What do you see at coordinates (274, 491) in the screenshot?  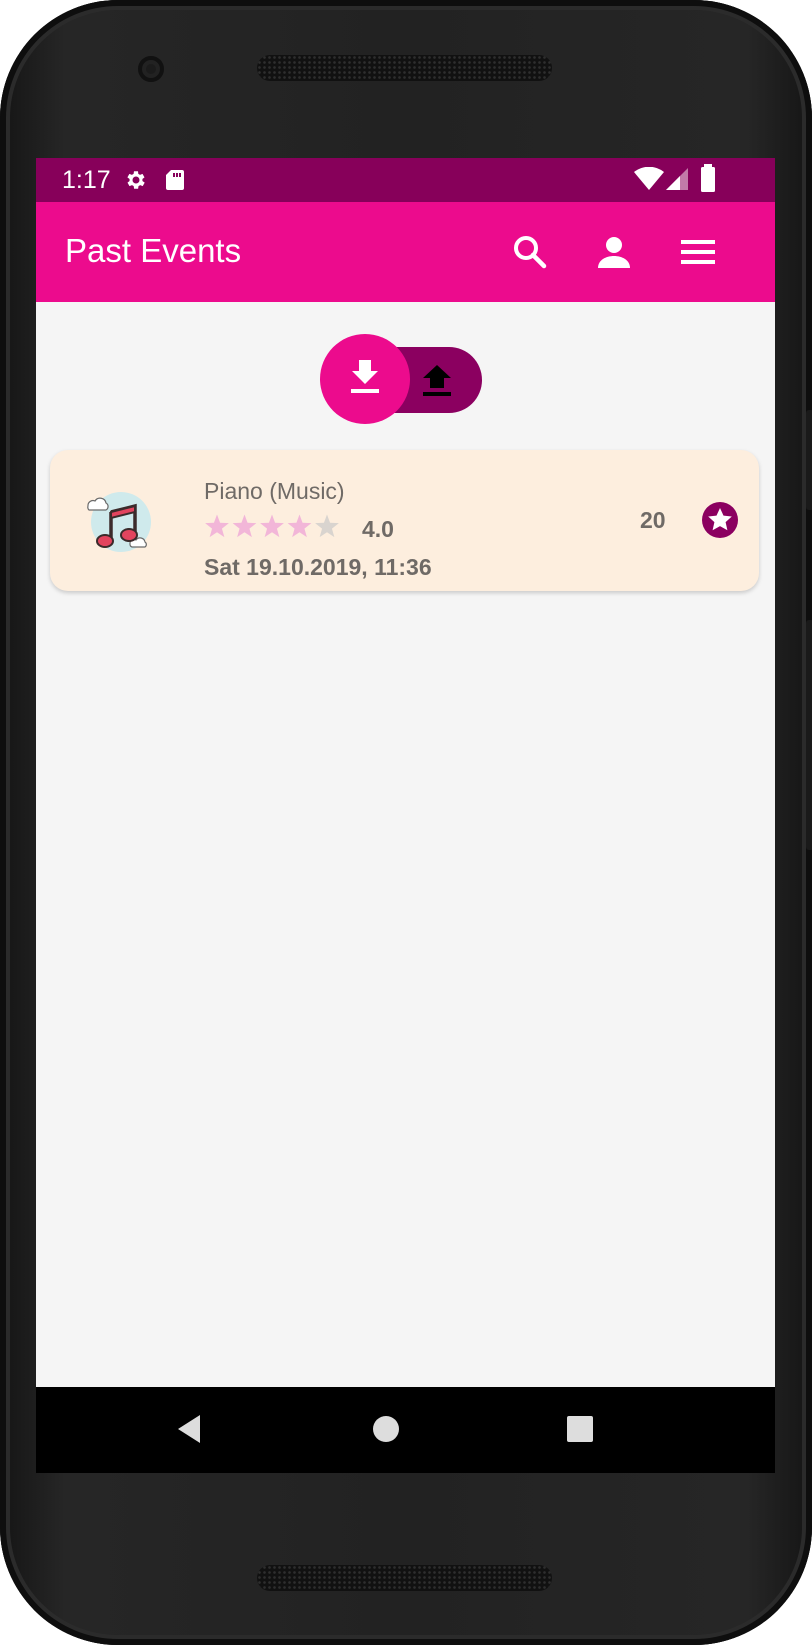 I see `event-name: Piano (Music)` at bounding box center [274, 491].